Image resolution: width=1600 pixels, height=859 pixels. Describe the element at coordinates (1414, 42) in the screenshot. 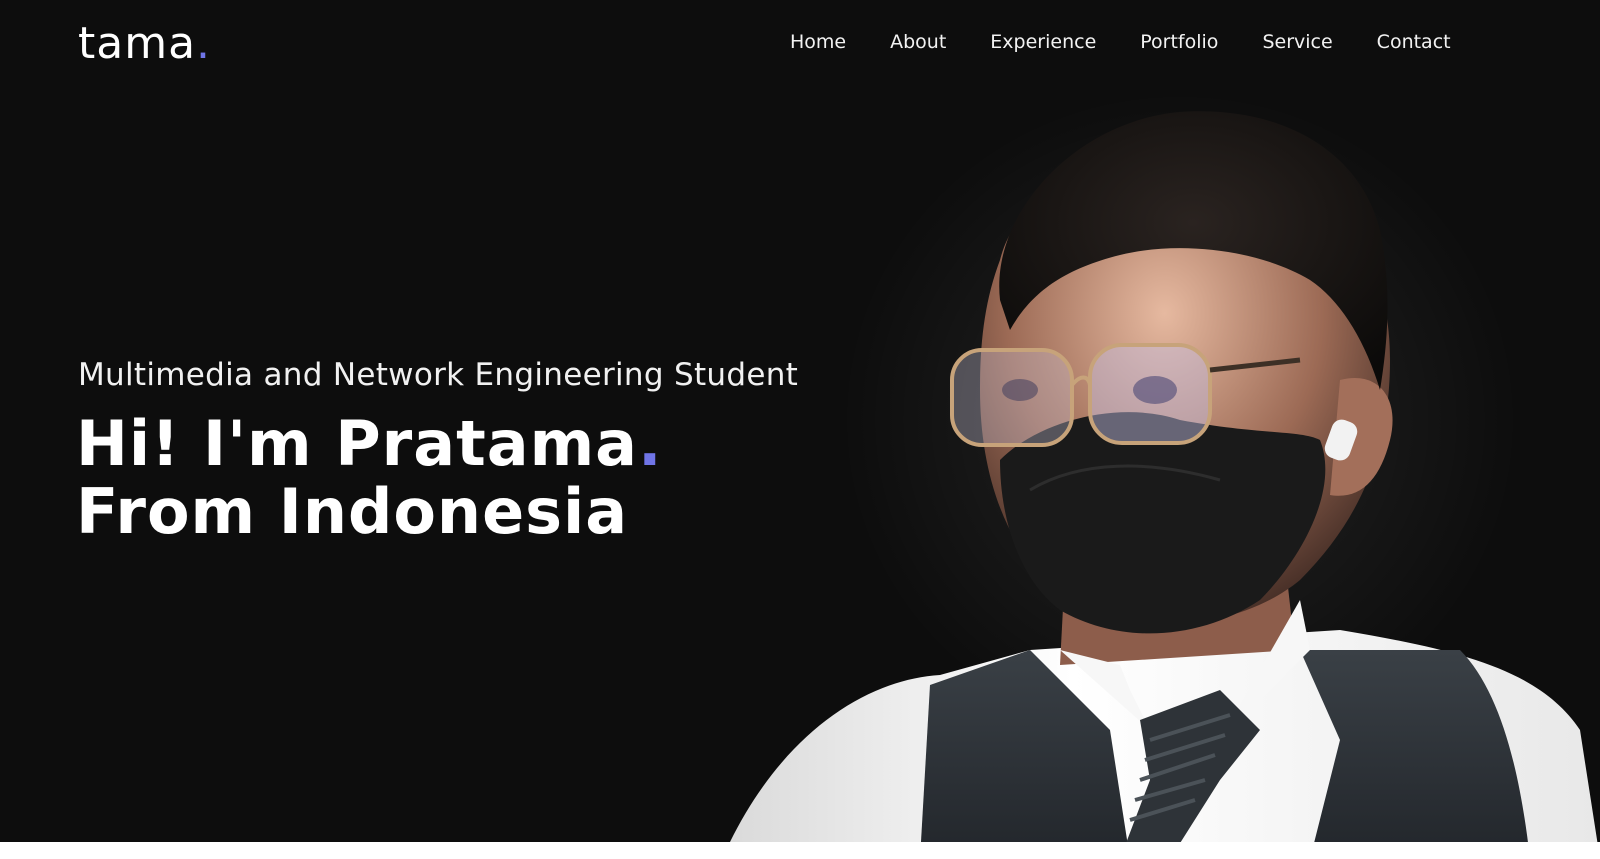

I see `nav-contact: Contact` at that location.